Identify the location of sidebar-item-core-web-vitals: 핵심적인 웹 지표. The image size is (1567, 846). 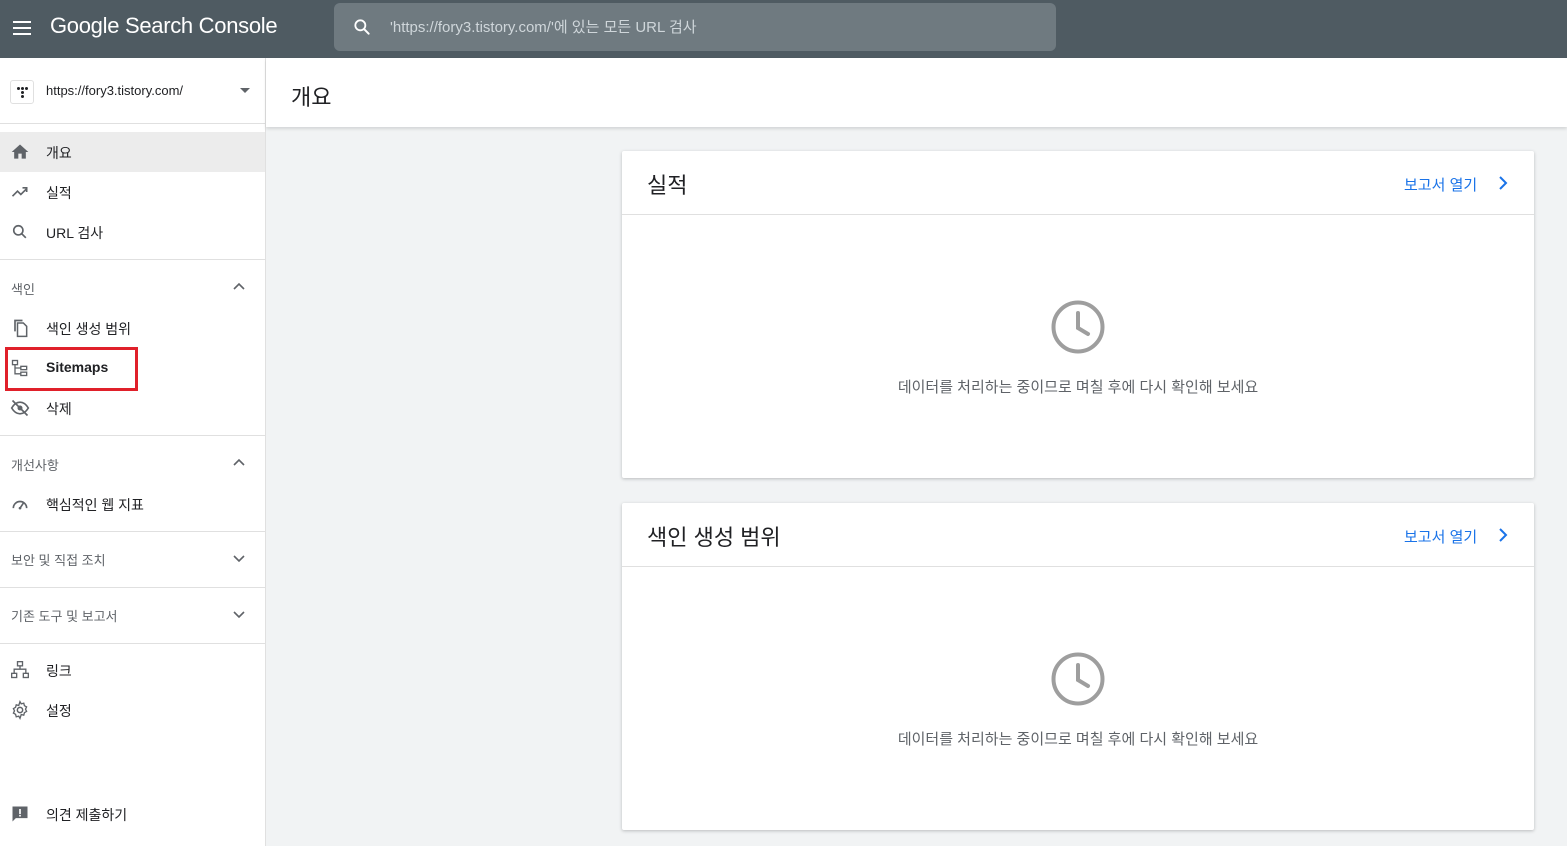
(132, 504).